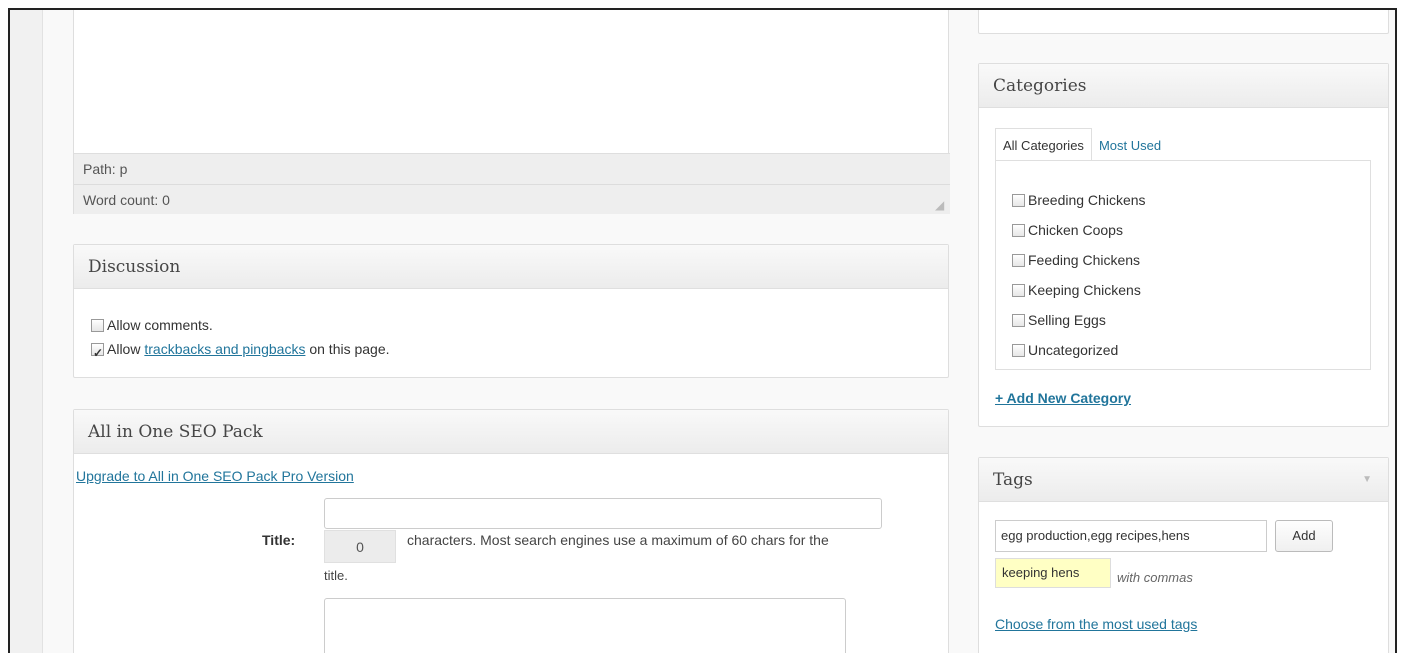 The image size is (1405, 653). Describe the element at coordinates (224, 349) in the screenshot. I see `trackbacks-link: trackbacks and pingbacks` at that location.